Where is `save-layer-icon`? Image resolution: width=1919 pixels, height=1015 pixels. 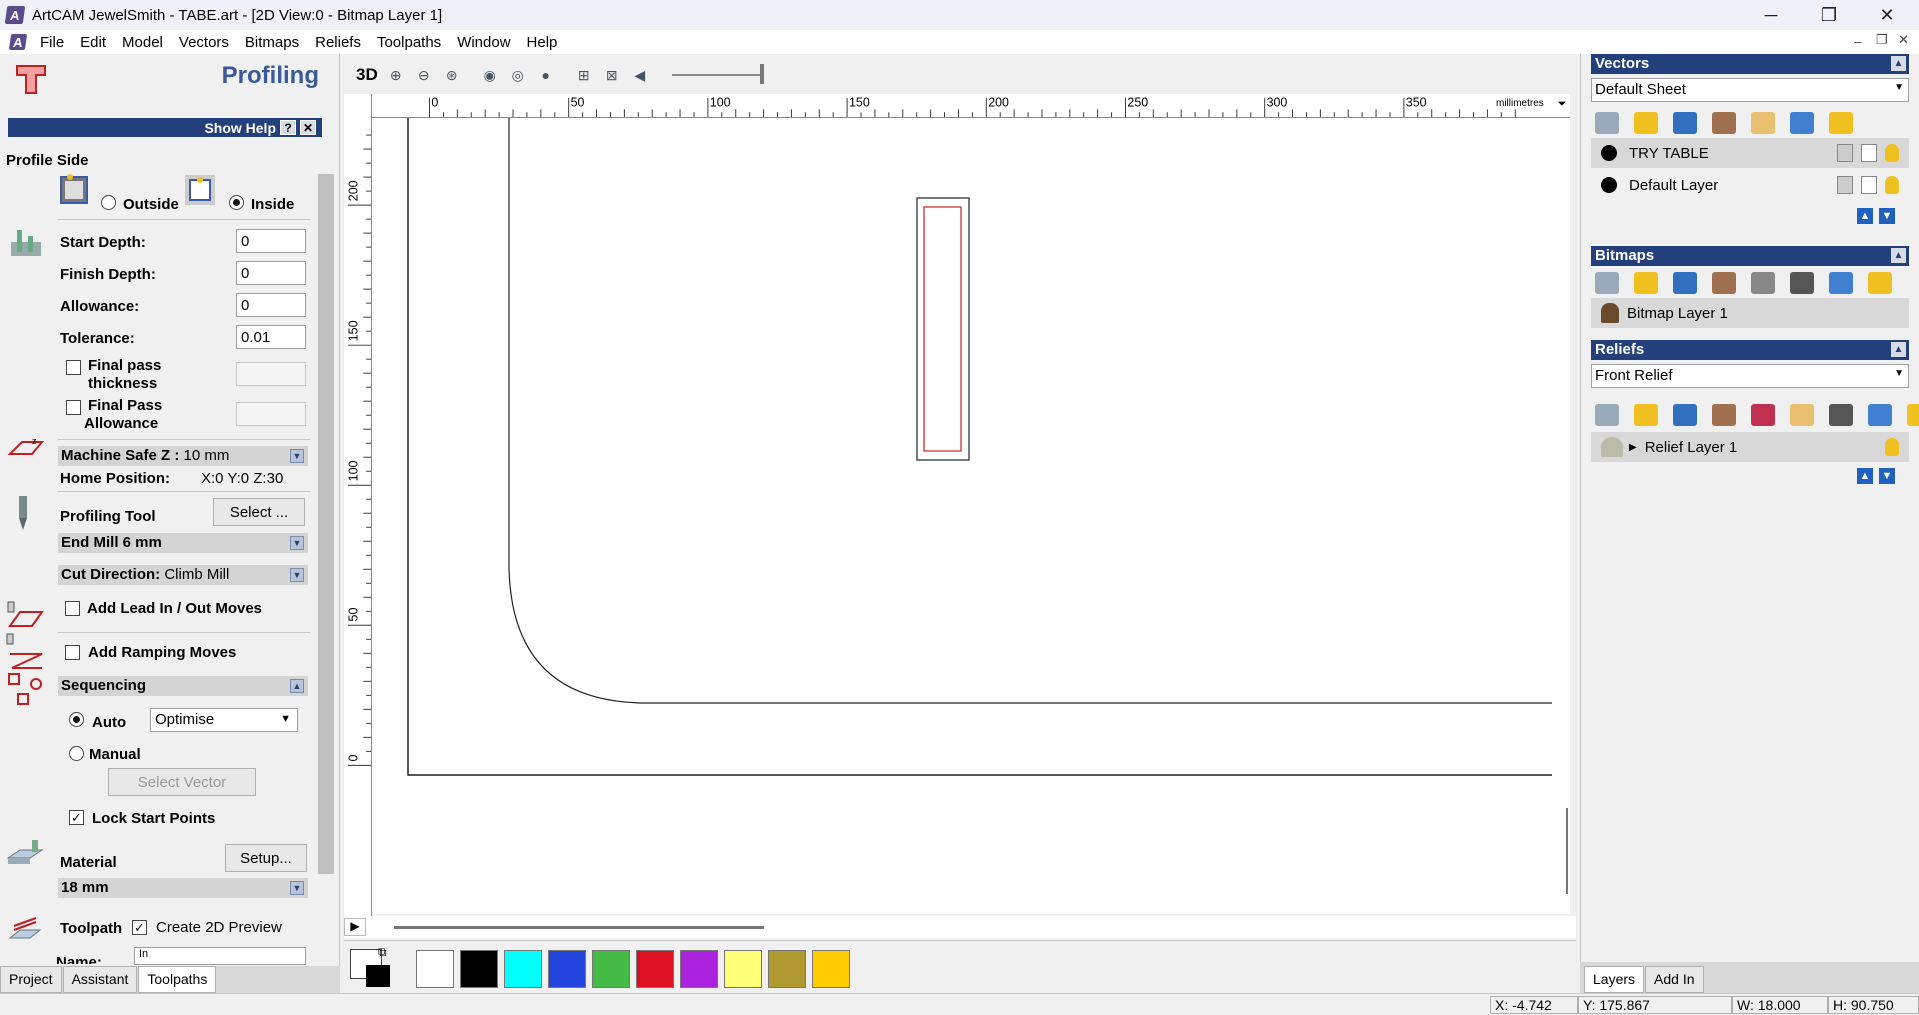 save-layer-icon is located at coordinates (1685, 123).